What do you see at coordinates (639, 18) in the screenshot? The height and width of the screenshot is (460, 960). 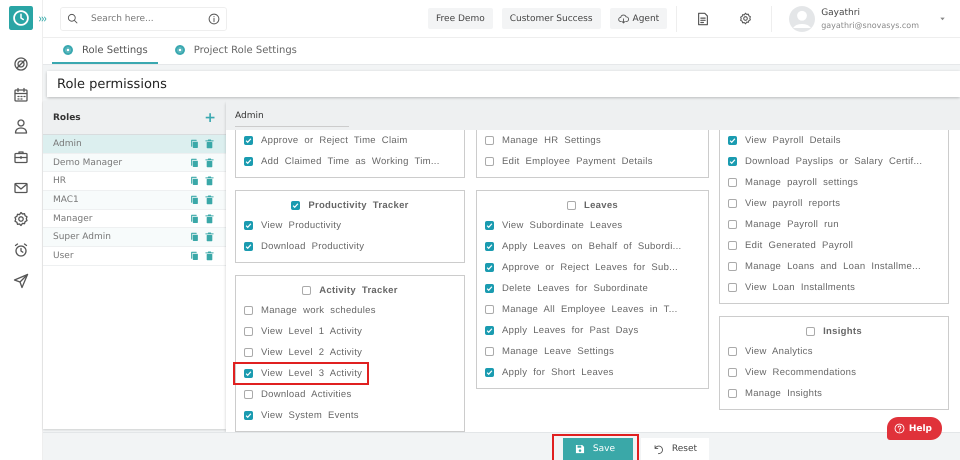 I see `top-button: Agent` at bounding box center [639, 18].